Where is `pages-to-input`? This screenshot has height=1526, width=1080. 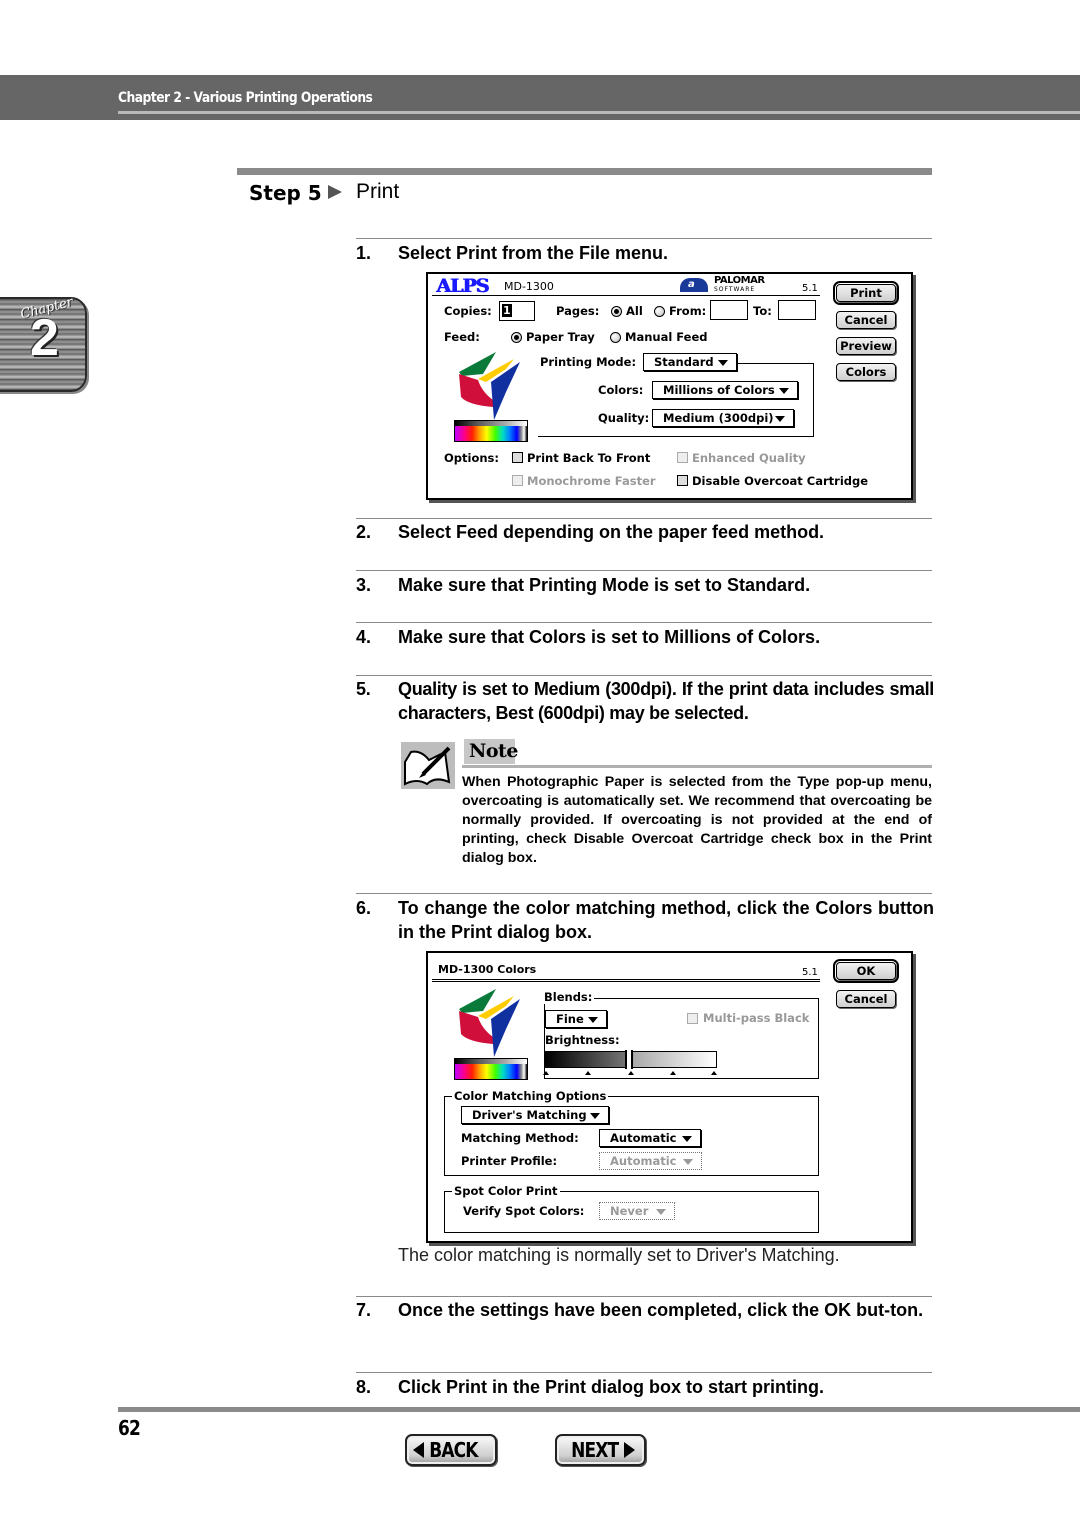 pages-to-input is located at coordinates (797, 310).